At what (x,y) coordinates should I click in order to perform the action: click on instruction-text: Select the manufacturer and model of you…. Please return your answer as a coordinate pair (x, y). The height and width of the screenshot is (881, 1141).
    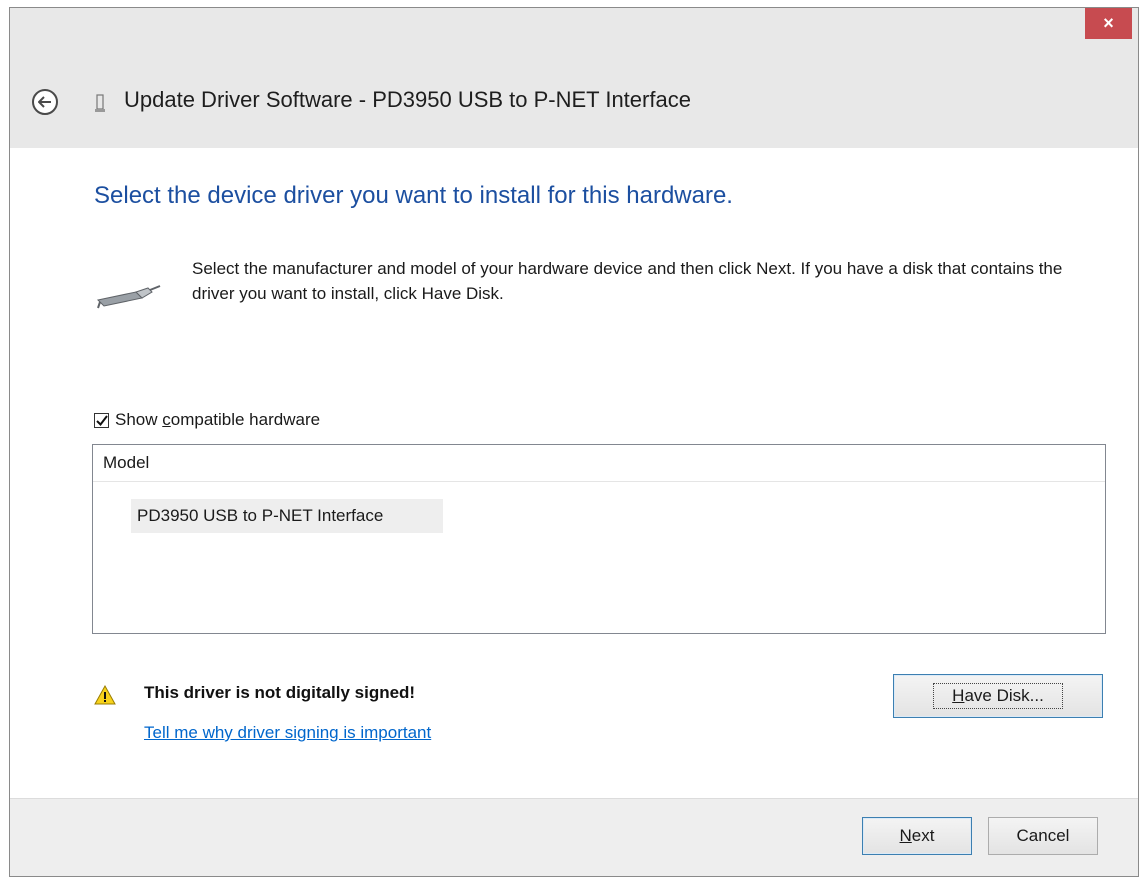
    Looking at the image, I should click on (627, 281).